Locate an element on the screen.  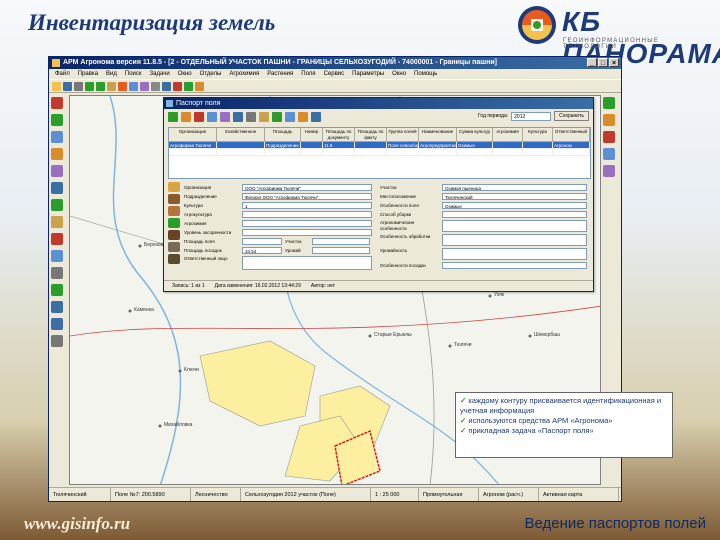
menu-item: Агрохимия is located at coordinates (244, 74).